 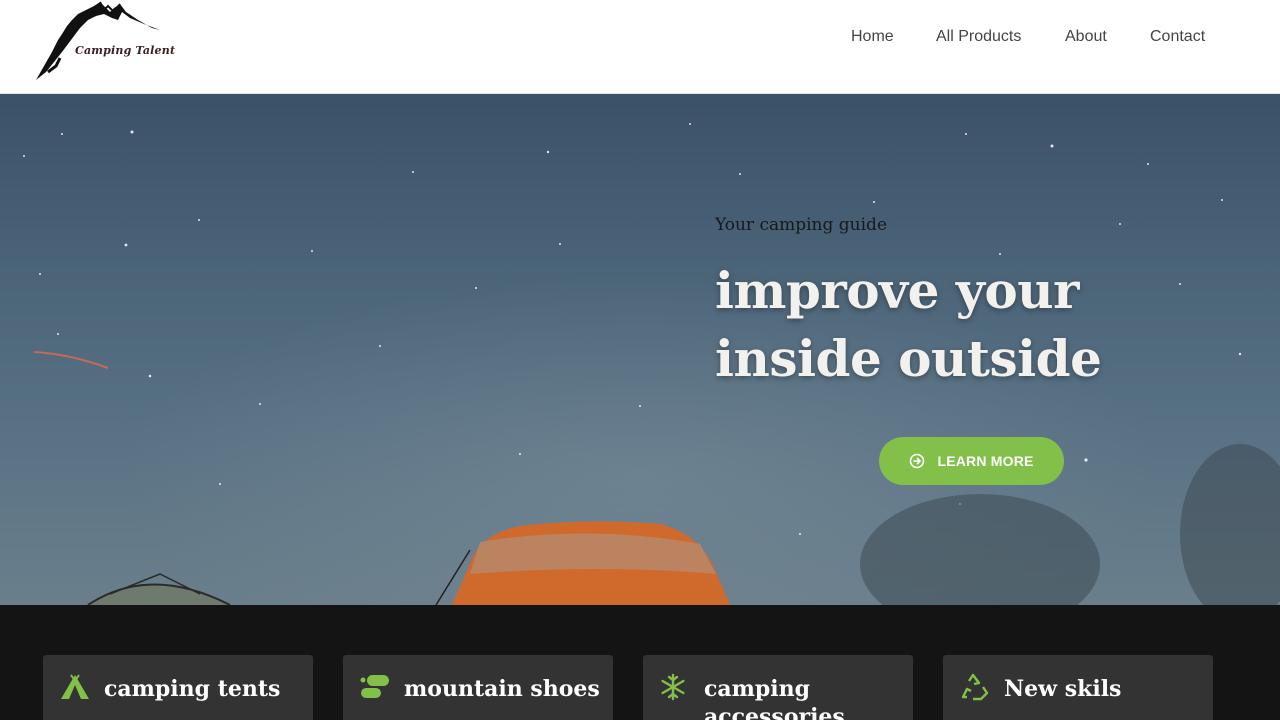 What do you see at coordinates (872, 37) in the screenshot?
I see `nav-home: Home` at bounding box center [872, 37].